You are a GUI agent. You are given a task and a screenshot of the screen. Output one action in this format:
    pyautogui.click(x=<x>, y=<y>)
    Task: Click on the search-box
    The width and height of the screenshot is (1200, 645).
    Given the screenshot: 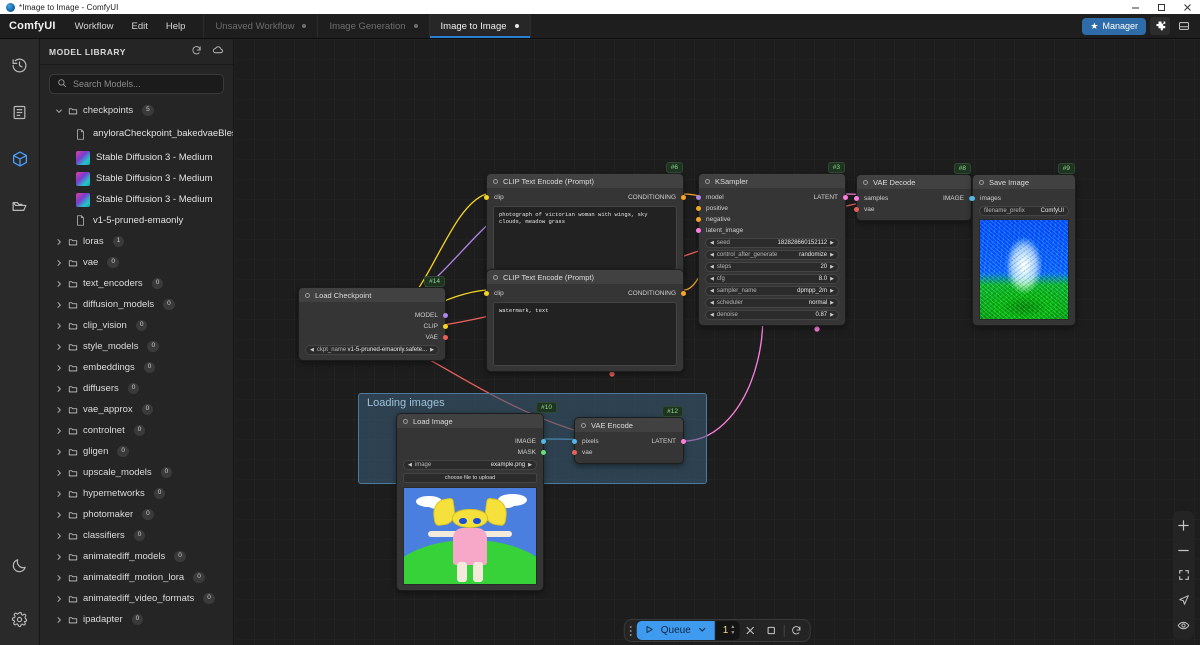 What is the action you would take?
    pyautogui.click(x=136, y=84)
    